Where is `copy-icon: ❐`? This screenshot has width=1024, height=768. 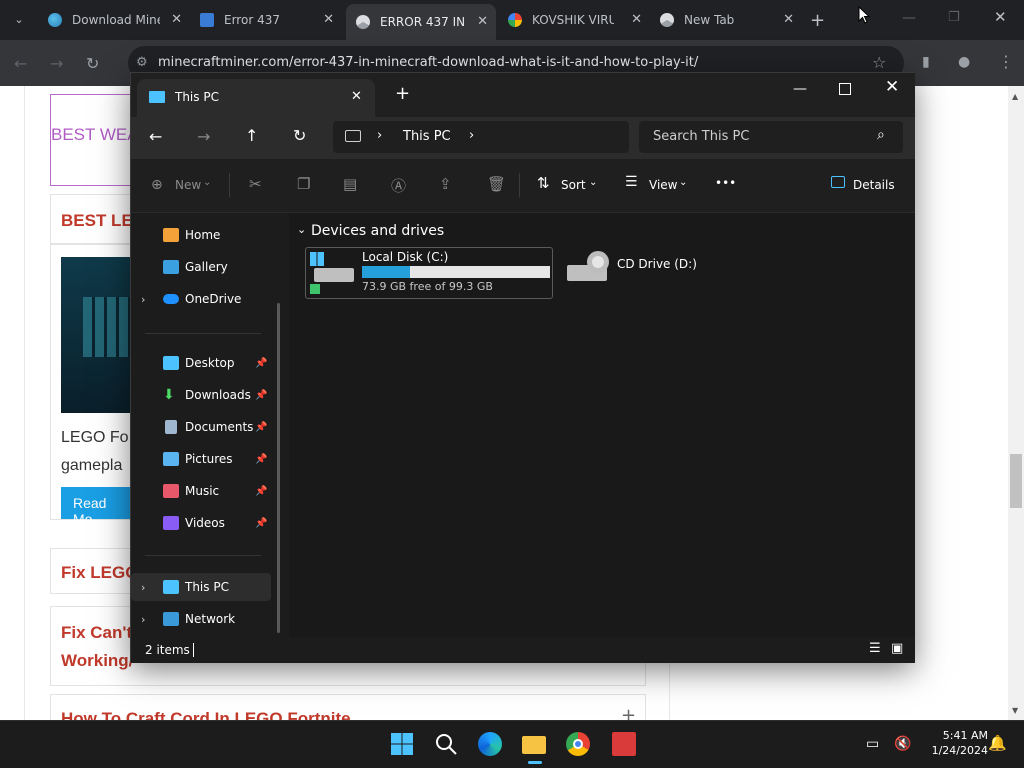 copy-icon: ❐ is located at coordinates (303, 184).